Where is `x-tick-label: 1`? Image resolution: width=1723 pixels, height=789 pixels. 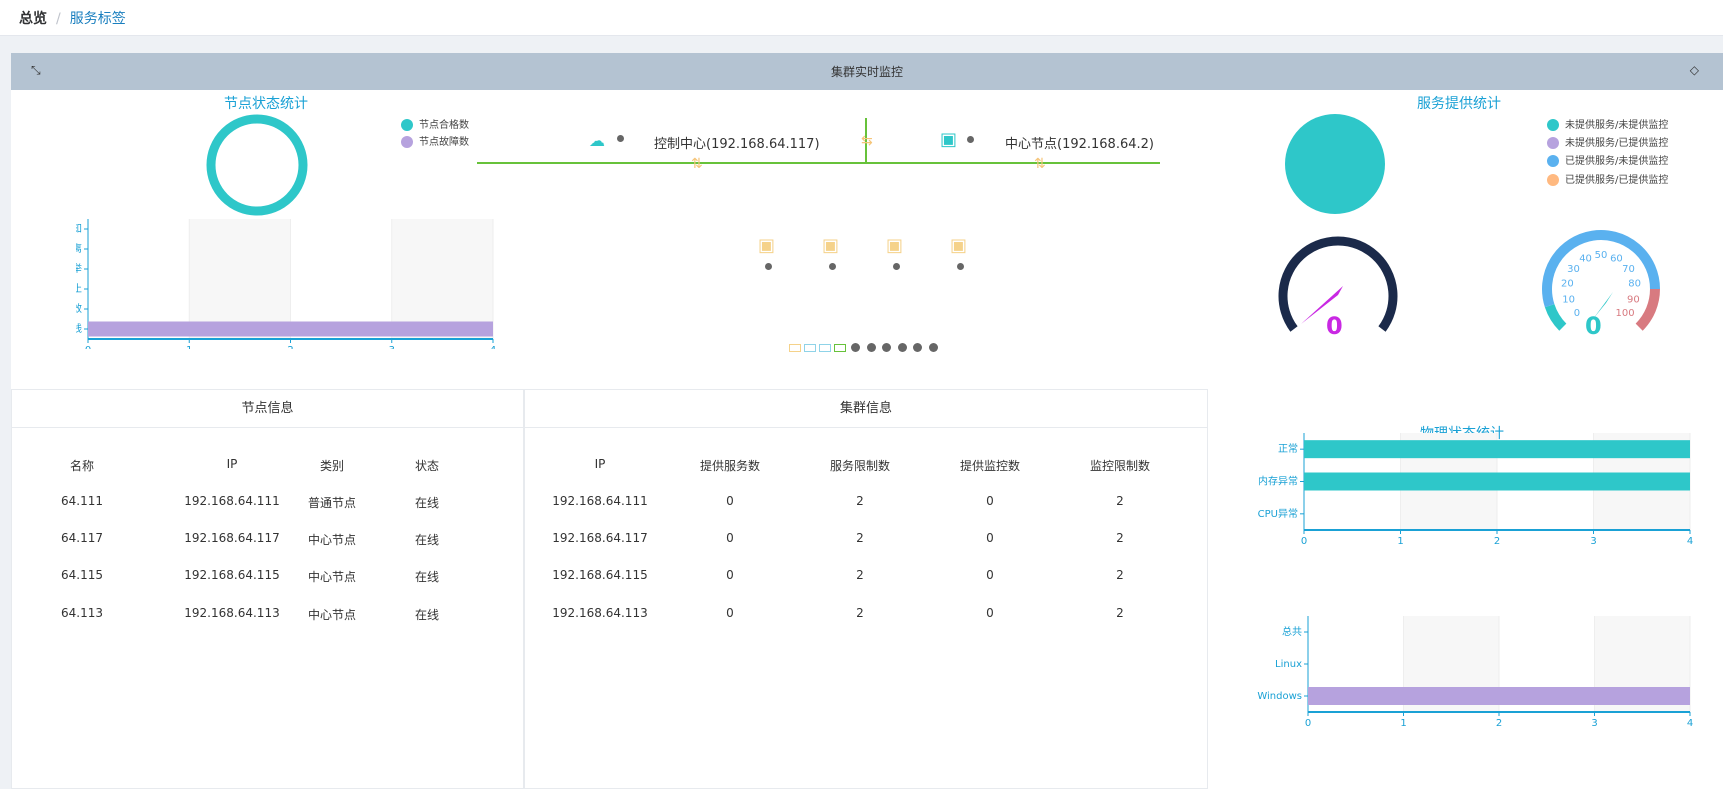 x-tick-label: 1 is located at coordinates (1400, 541).